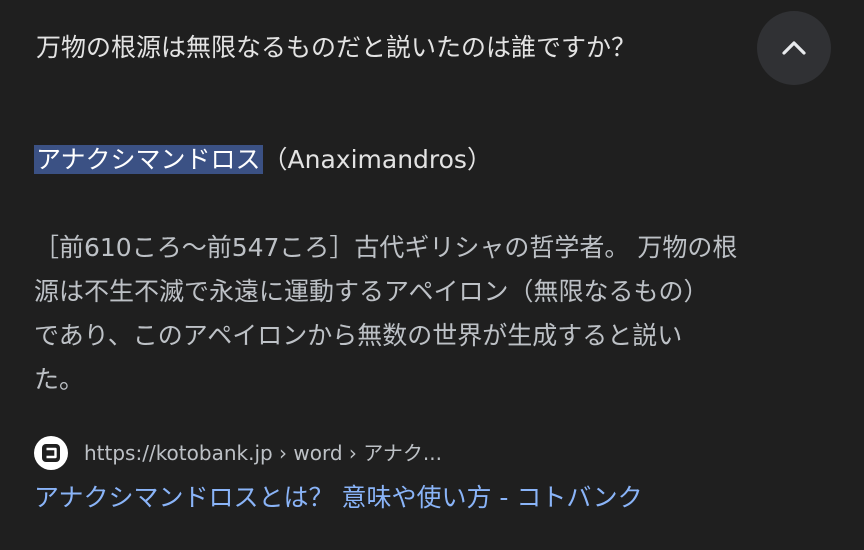 This screenshot has width=864, height=550. What do you see at coordinates (51, 453) in the screenshot?
I see `kotobank-favicon-icon` at bounding box center [51, 453].